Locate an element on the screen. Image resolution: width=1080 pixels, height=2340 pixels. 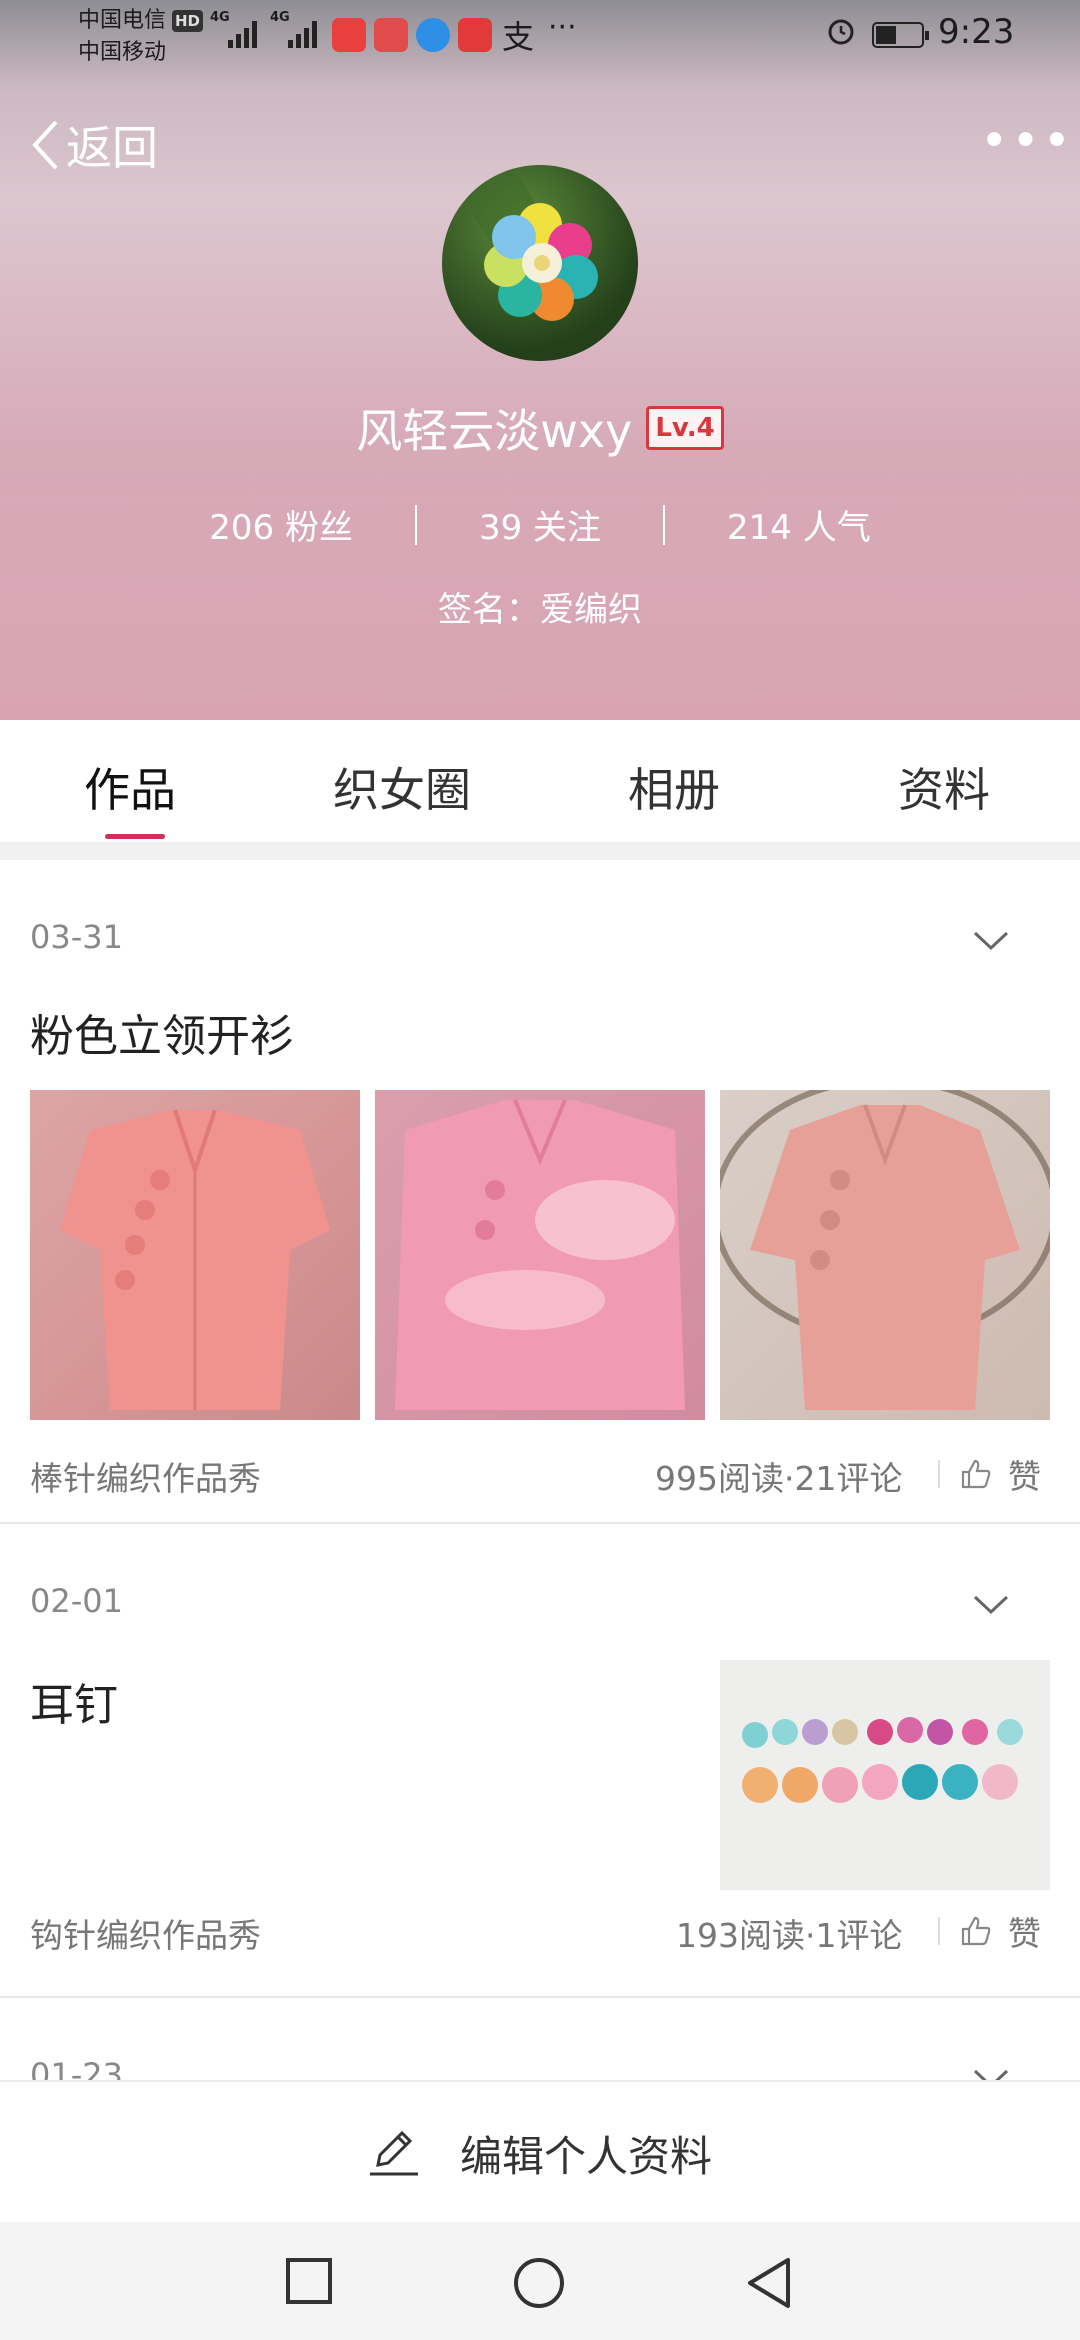
avatar is located at coordinates (540, 263).